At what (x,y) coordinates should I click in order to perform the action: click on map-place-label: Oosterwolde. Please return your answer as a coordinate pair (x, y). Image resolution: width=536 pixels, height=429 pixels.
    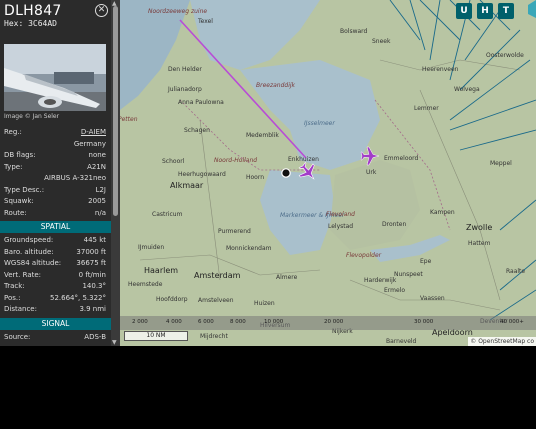
    Looking at the image, I should click on (505, 55).